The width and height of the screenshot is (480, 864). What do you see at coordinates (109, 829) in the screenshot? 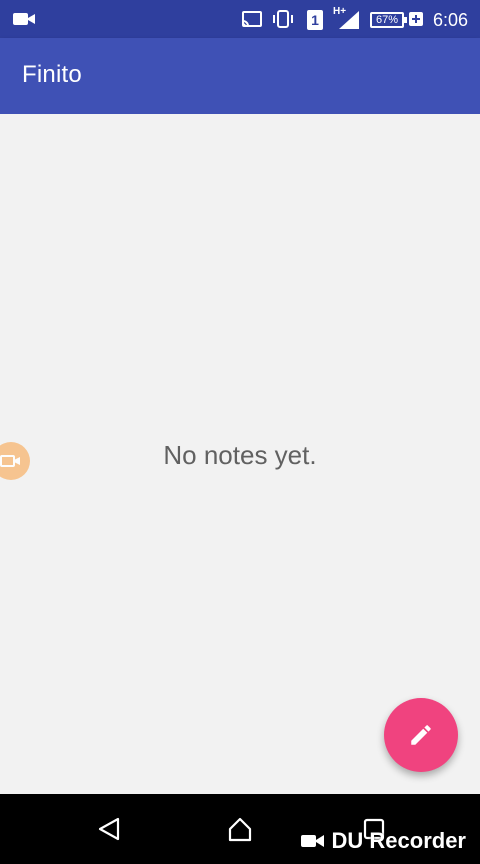
I see `back-icon` at bounding box center [109, 829].